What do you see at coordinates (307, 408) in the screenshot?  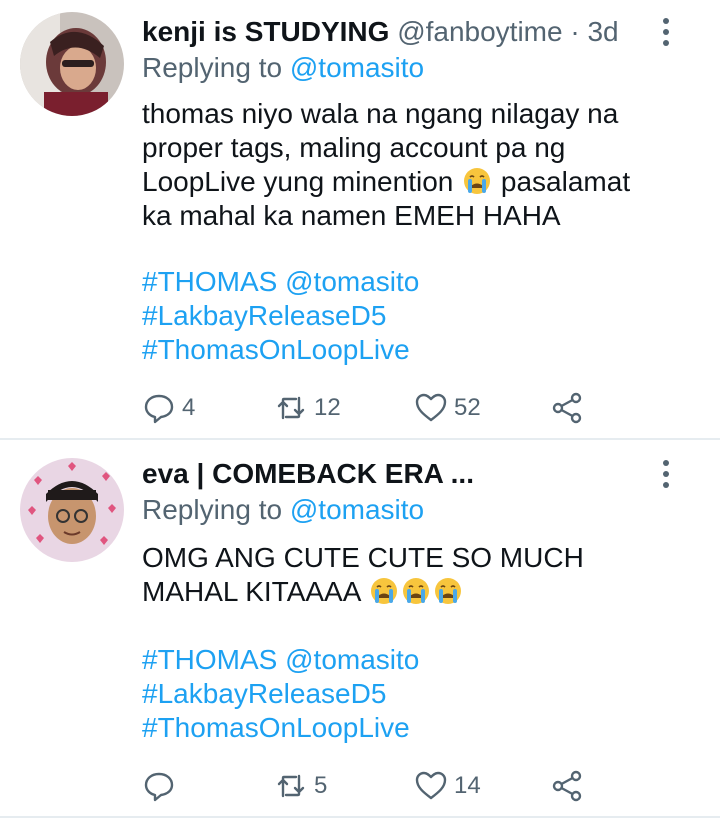 I see `retweet-button: 12` at bounding box center [307, 408].